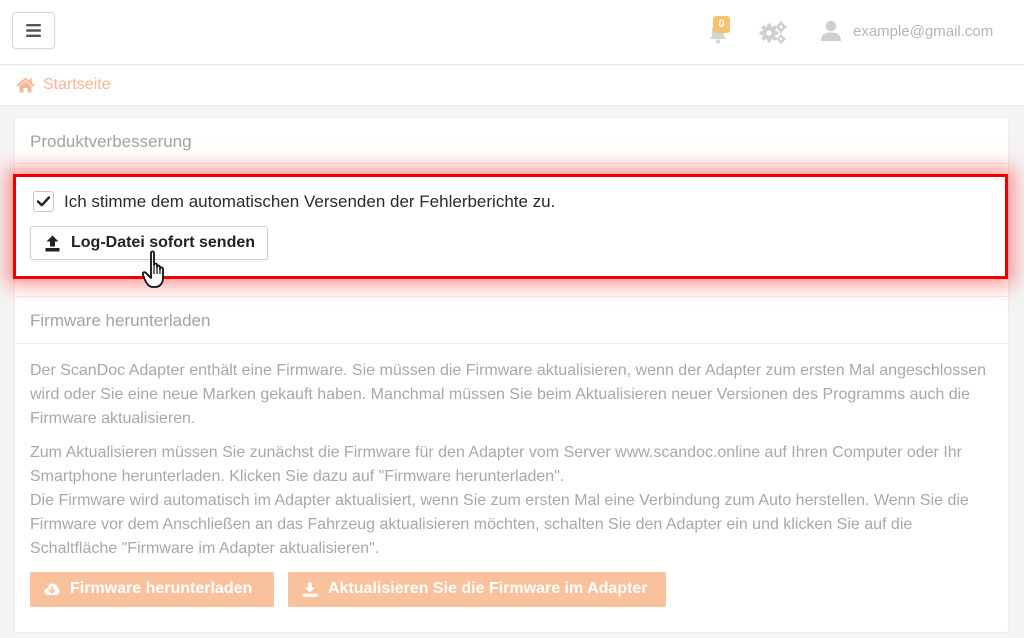 The height and width of the screenshot is (638, 1024). Describe the element at coordinates (310, 589) in the screenshot. I see `download-icon` at that location.